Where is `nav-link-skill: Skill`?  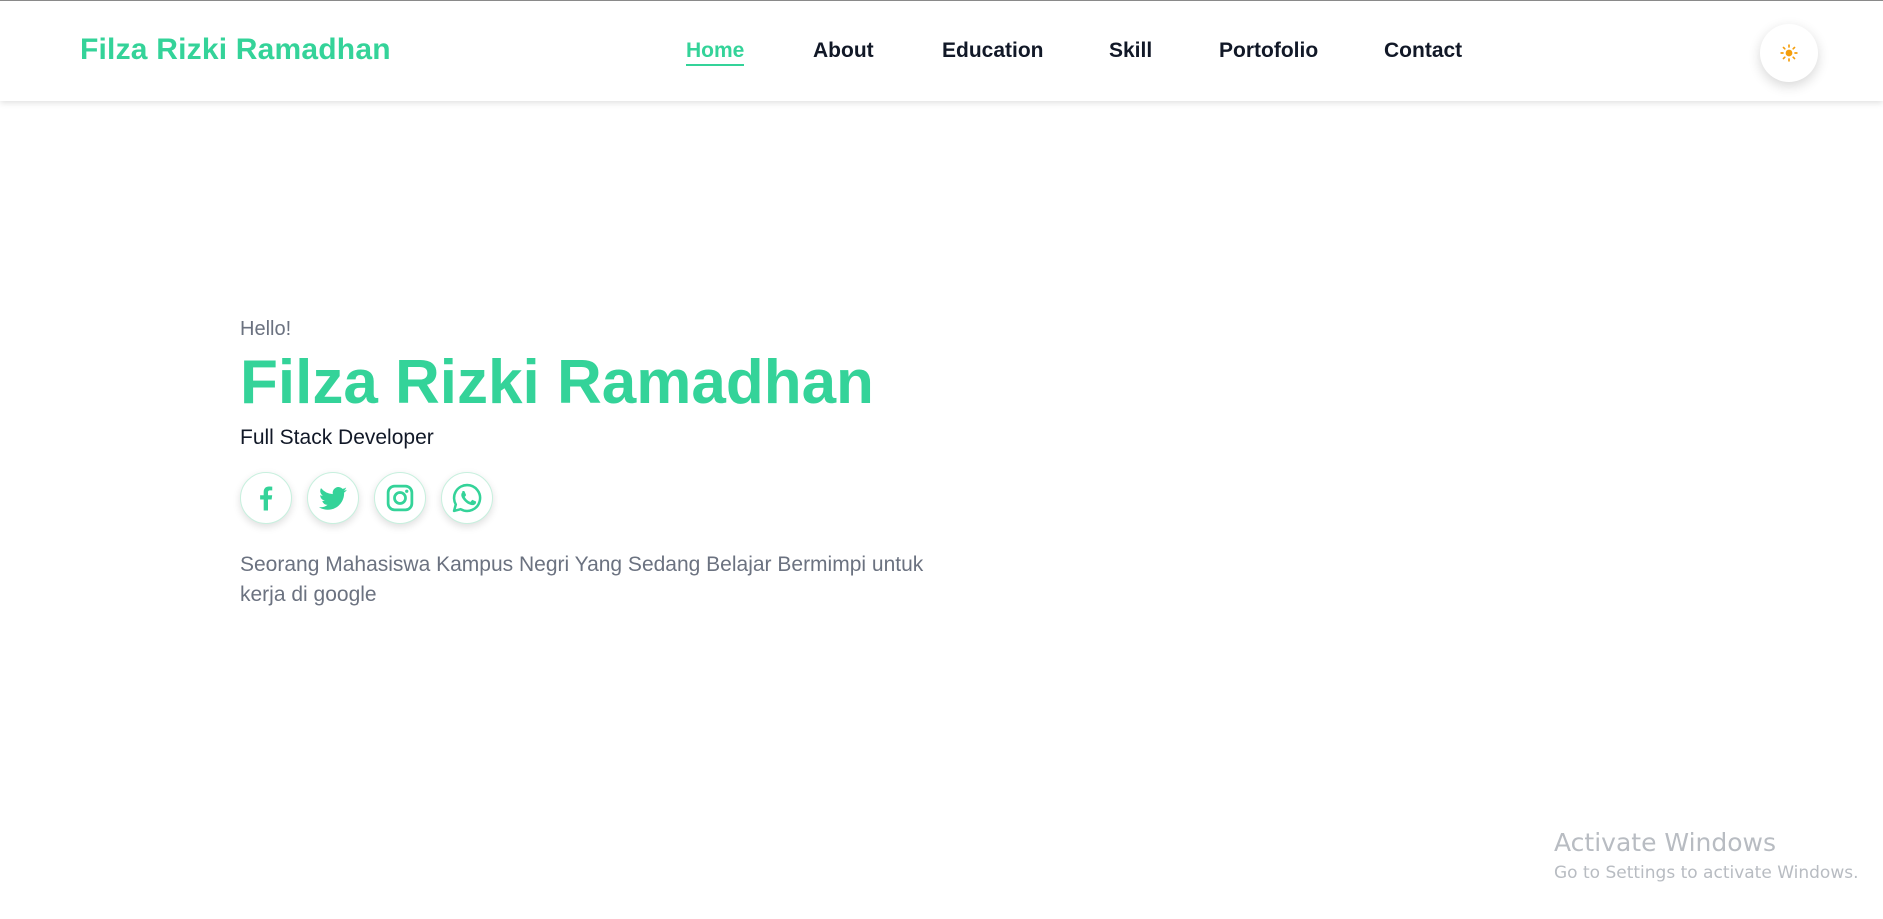 nav-link-skill: Skill is located at coordinates (1130, 51).